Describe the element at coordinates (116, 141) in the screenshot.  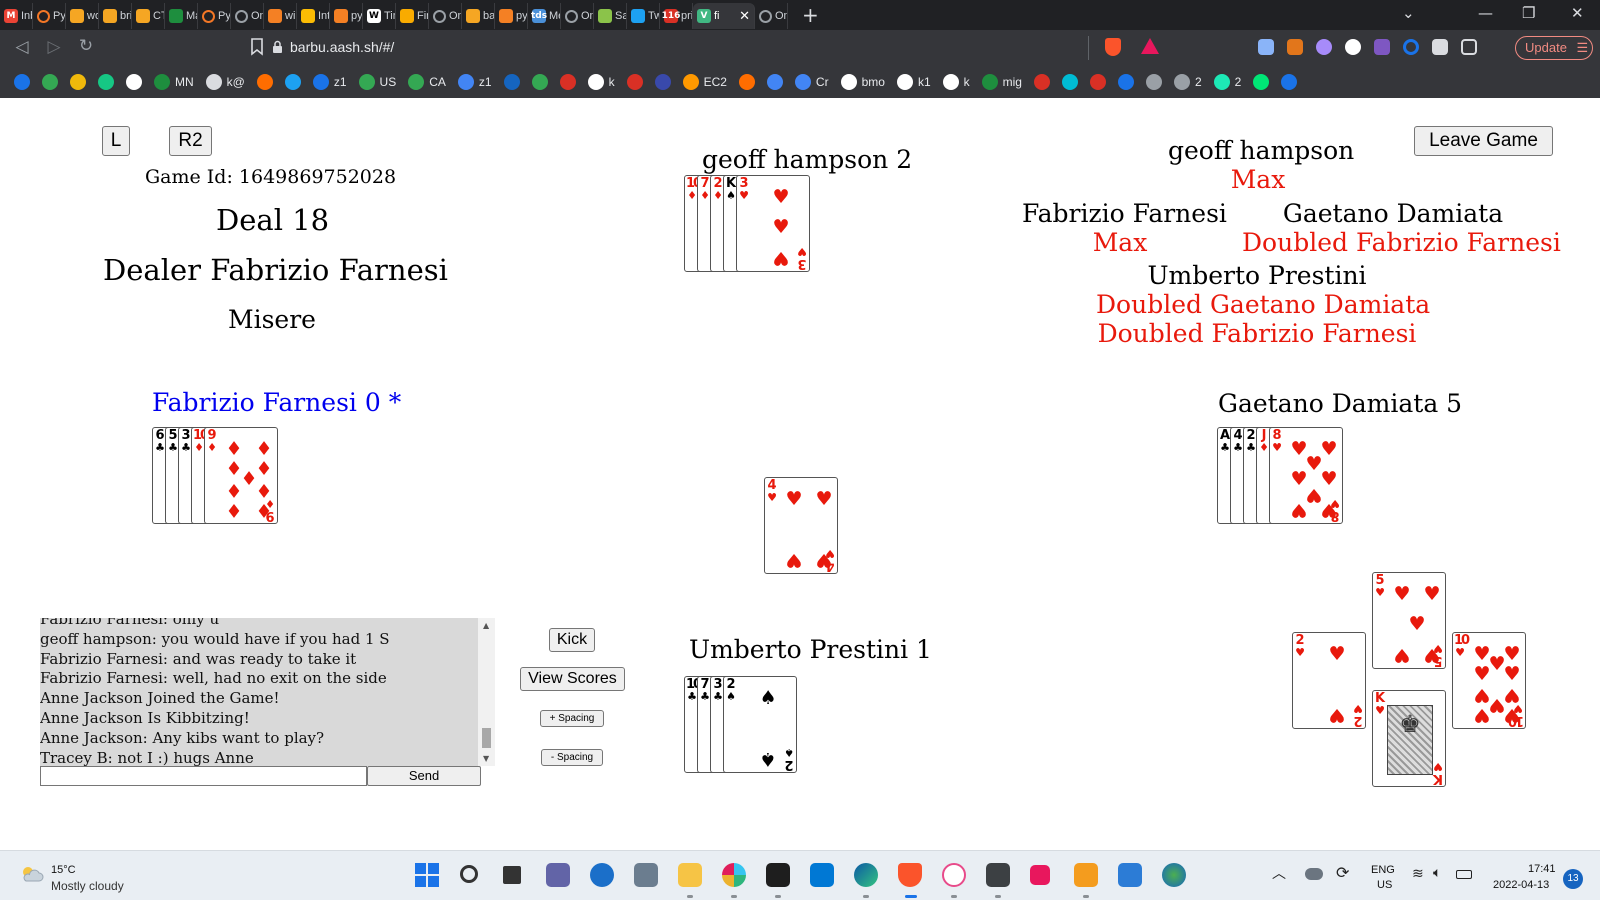
I see `l-button: L` at that location.